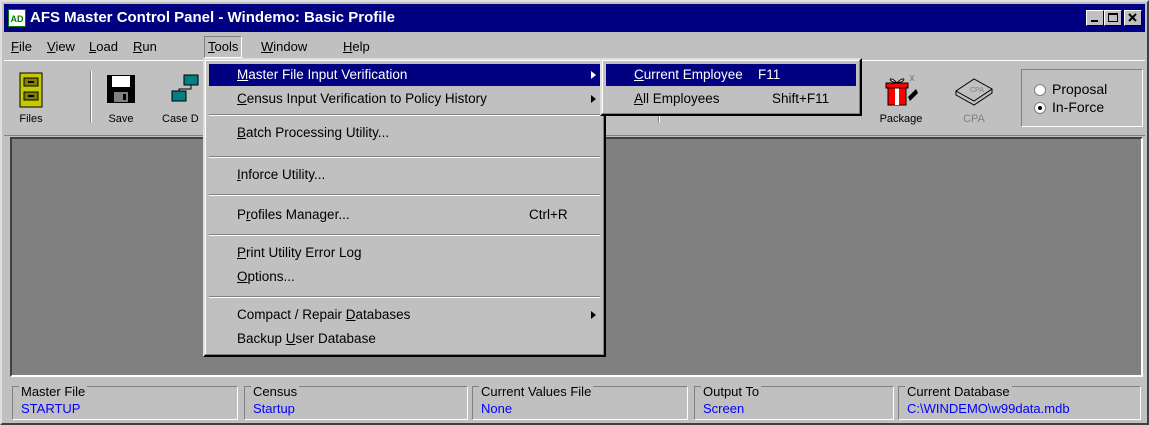  I want to click on menu-master-file-input-verification: Master File Input Verification, so click(404, 75).